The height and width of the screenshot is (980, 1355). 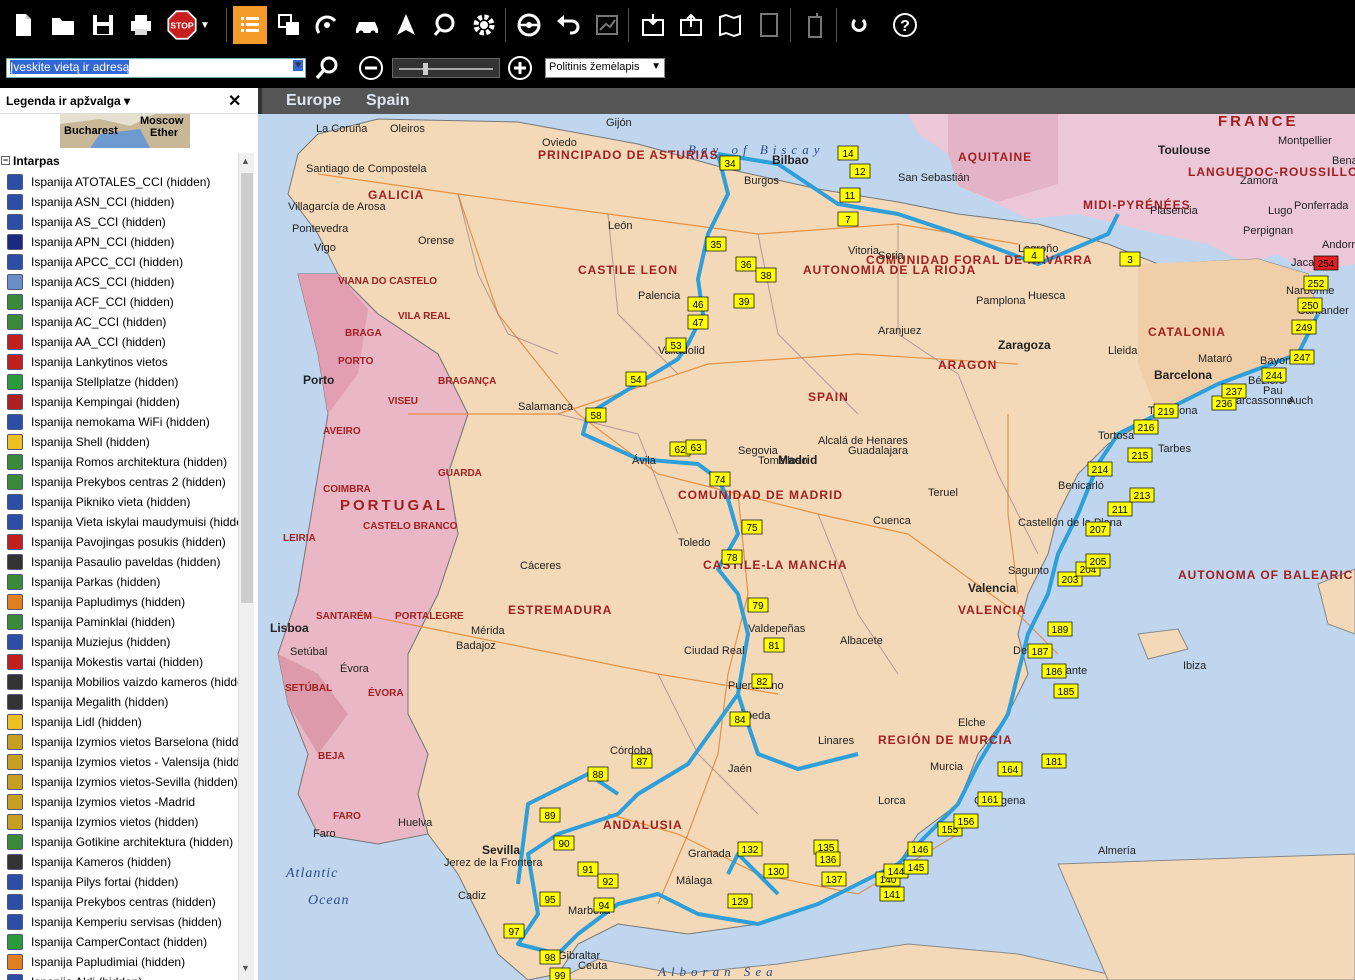 I want to click on route-waypoint-marker: 47, so click(x=698, y=322).